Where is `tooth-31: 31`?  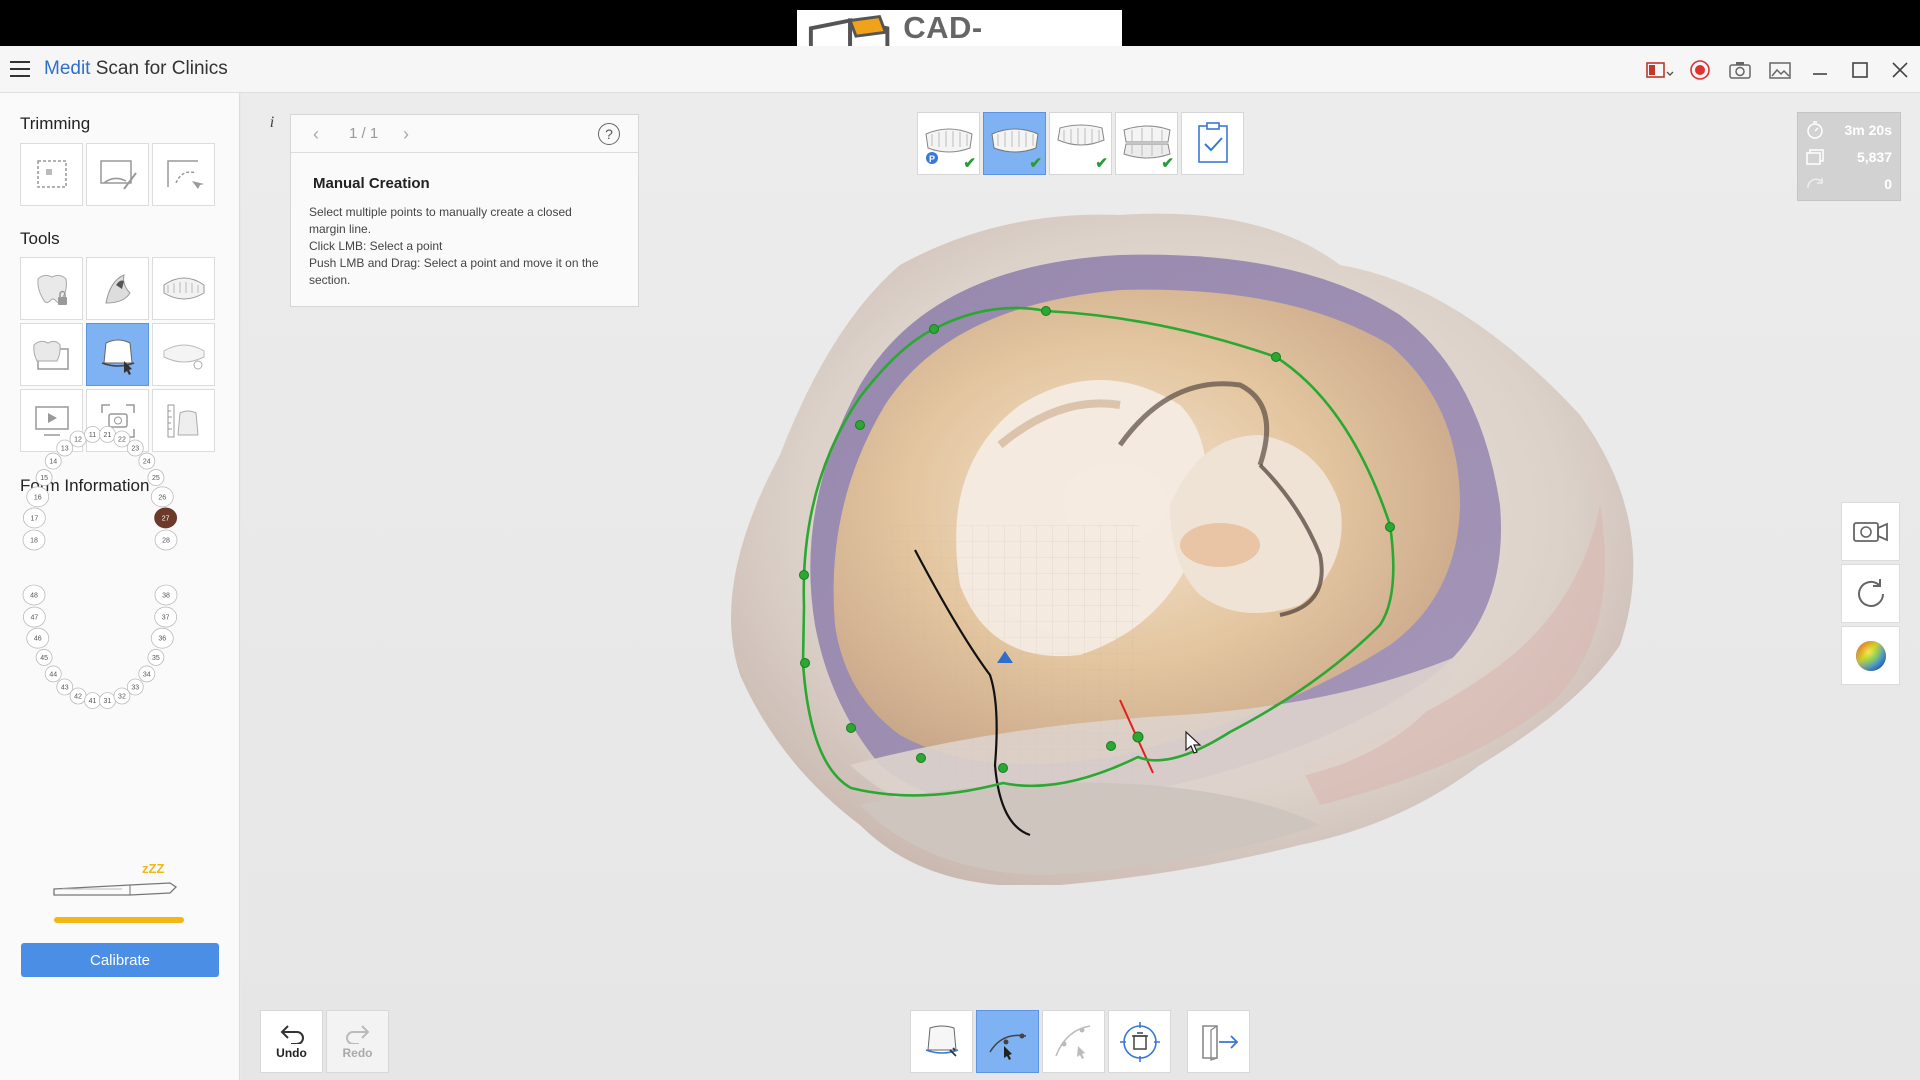 tooth-31: 31 is located at coordinates (107, 701).